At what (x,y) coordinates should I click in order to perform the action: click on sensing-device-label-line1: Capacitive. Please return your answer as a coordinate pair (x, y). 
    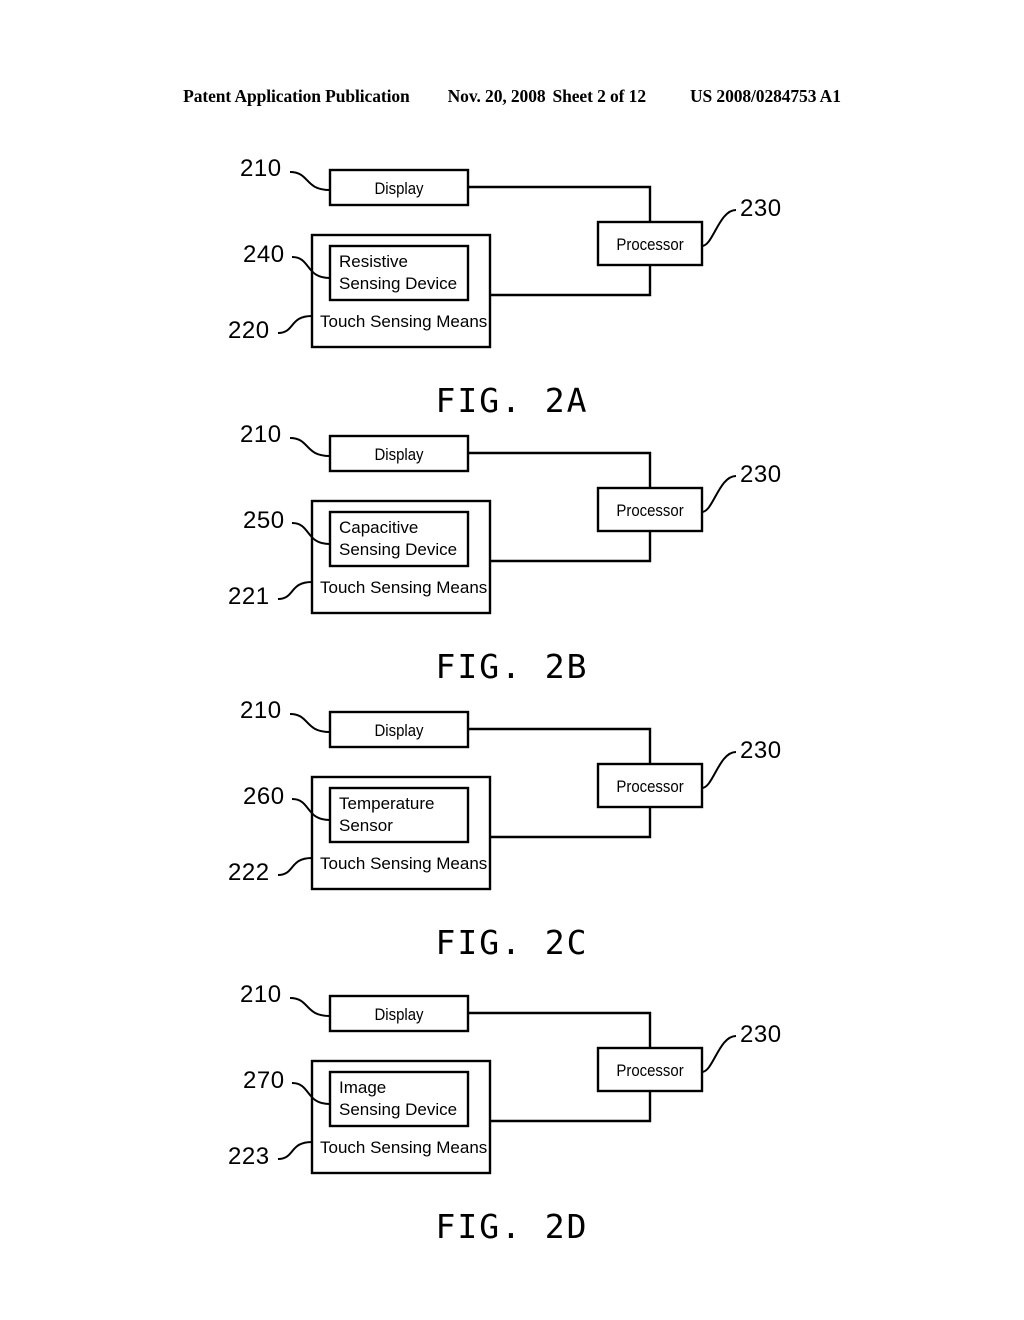
    Looking at the image, I should click on (378, 527).